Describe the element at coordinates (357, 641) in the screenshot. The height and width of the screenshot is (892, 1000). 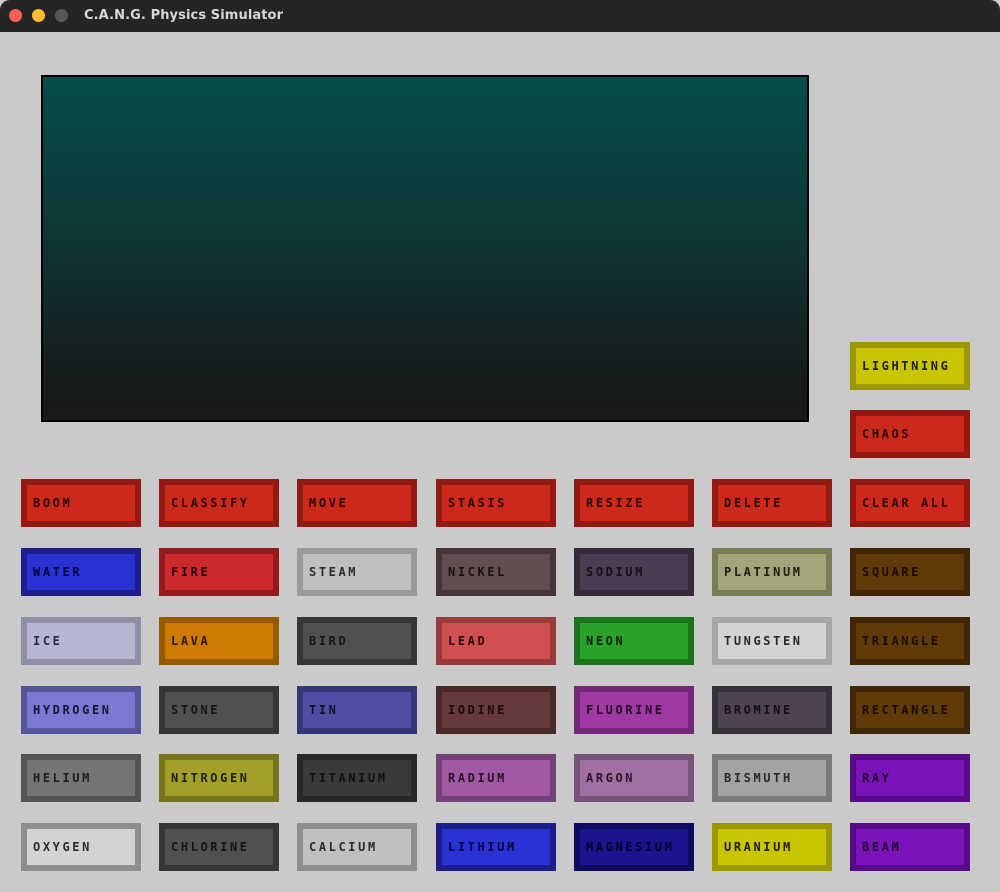
I see `bird-button: BIRD` at that location.